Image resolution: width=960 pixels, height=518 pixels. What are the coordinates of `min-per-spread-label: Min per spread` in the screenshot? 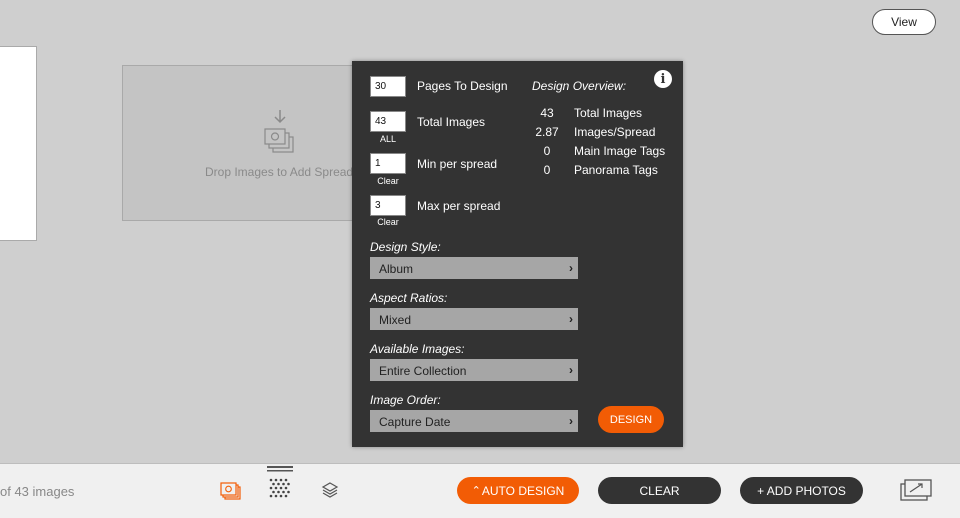 It's located at (457, 164).